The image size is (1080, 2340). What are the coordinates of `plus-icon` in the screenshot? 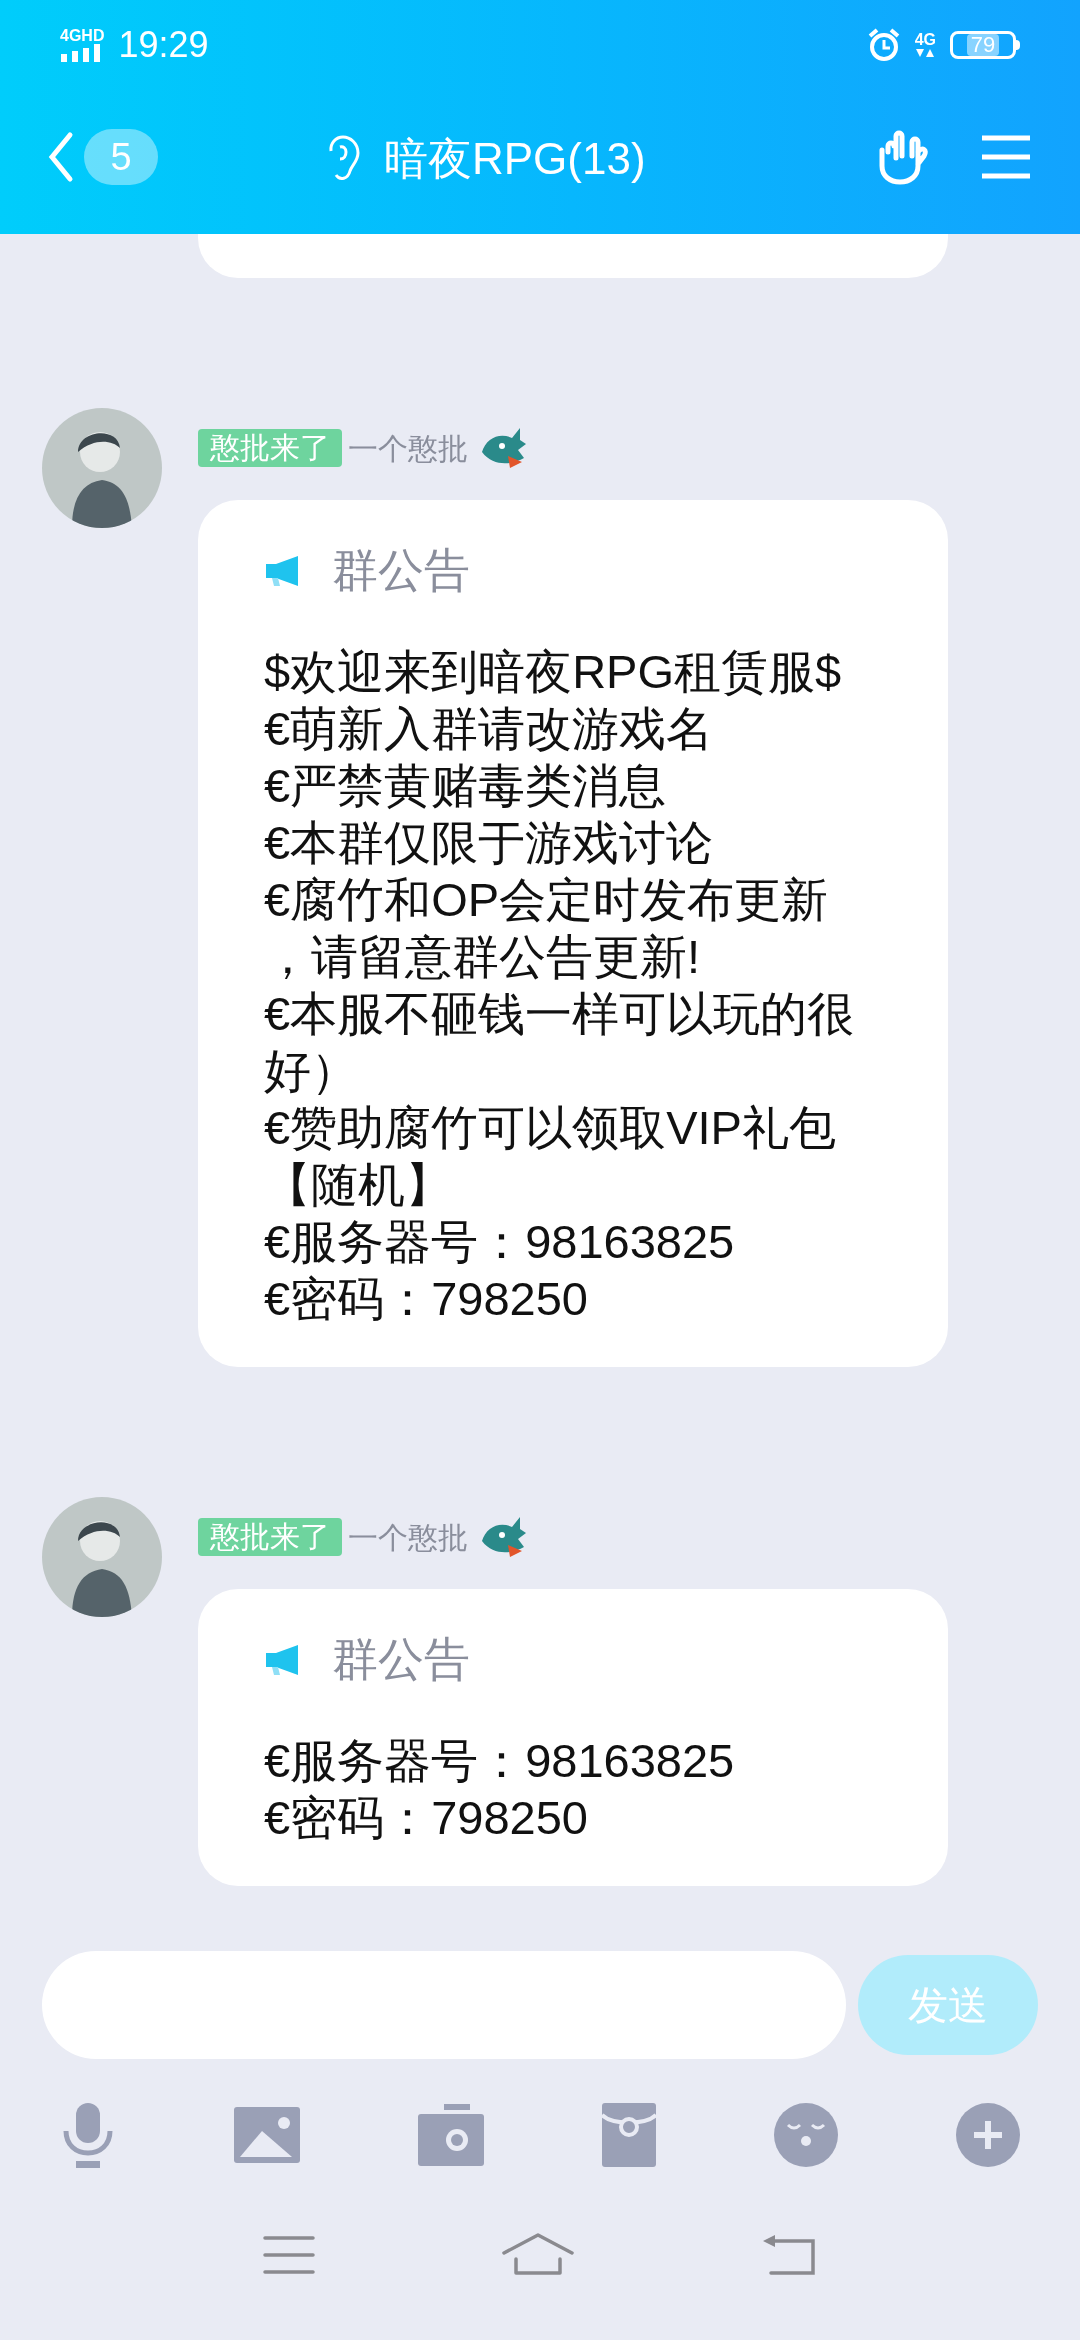 It's located at (988, 2135).